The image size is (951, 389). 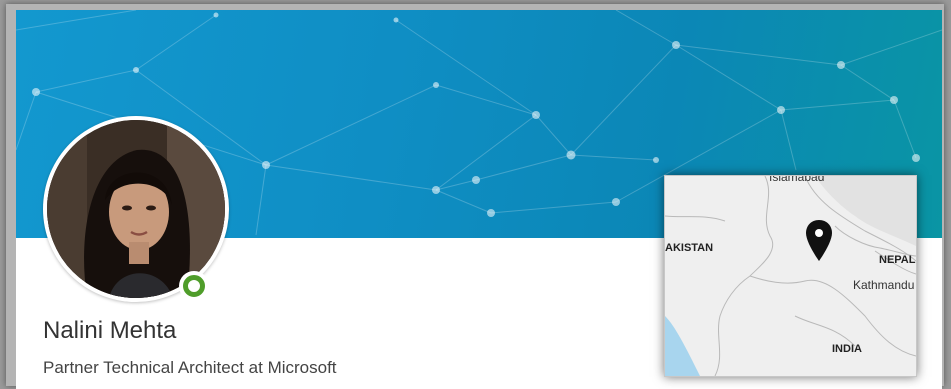 I want to click on profile-name: Nalini Mehta, so click(x=109, y=331).